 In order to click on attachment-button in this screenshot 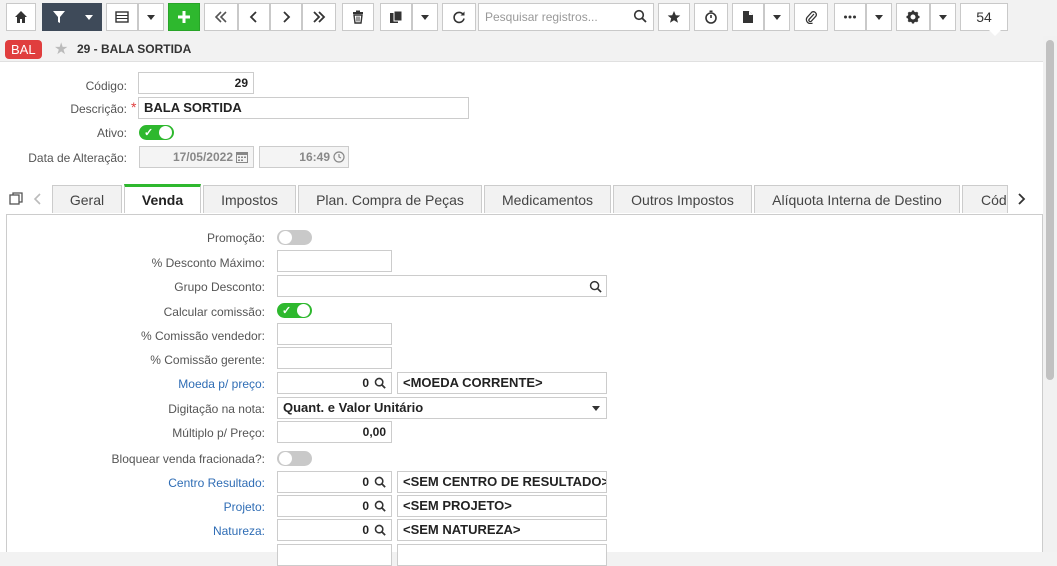, I will do `click(811, 17)`.